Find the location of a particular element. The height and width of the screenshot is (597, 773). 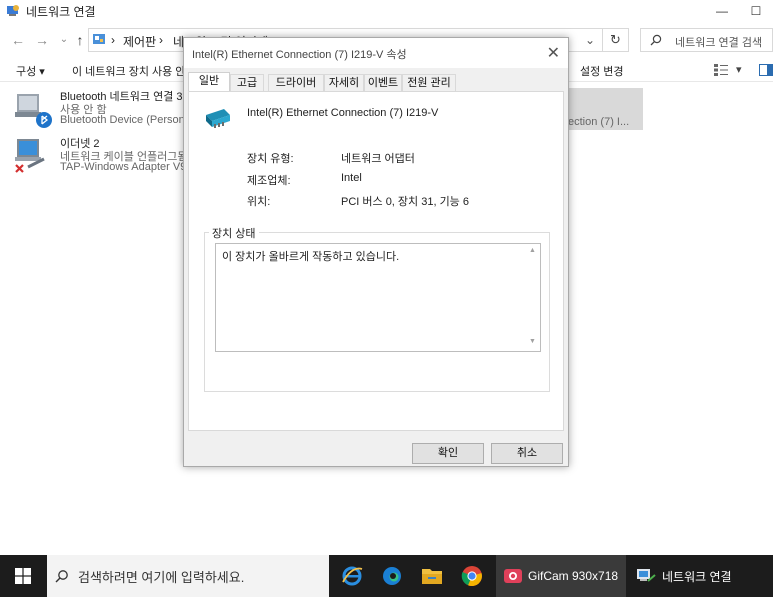

task-label: GifCam 930x718 is located at coordinates (573, 576).